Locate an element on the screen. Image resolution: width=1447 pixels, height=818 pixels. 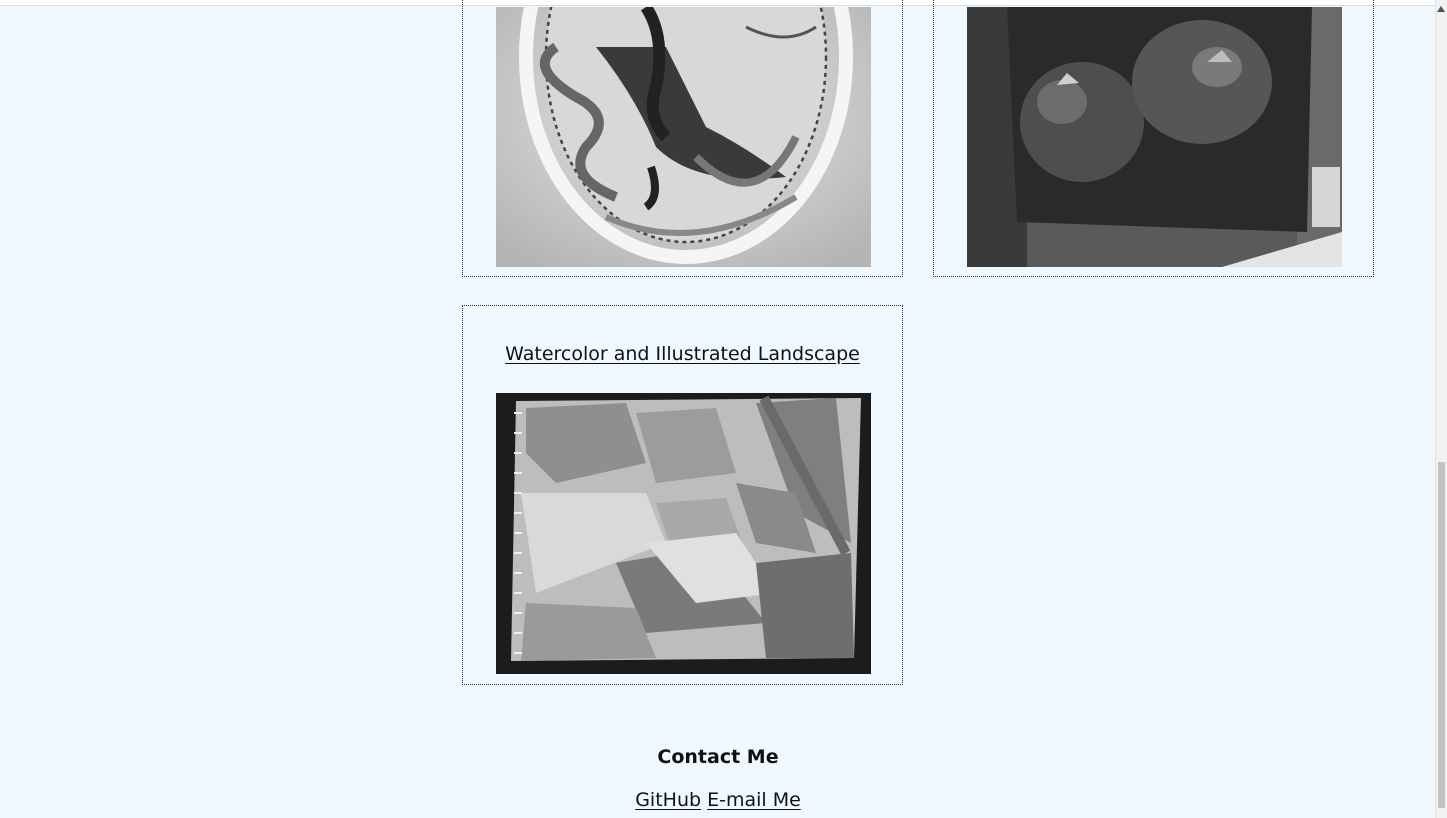
pomegranate-painting-image is located at coordinates (1154, 137).